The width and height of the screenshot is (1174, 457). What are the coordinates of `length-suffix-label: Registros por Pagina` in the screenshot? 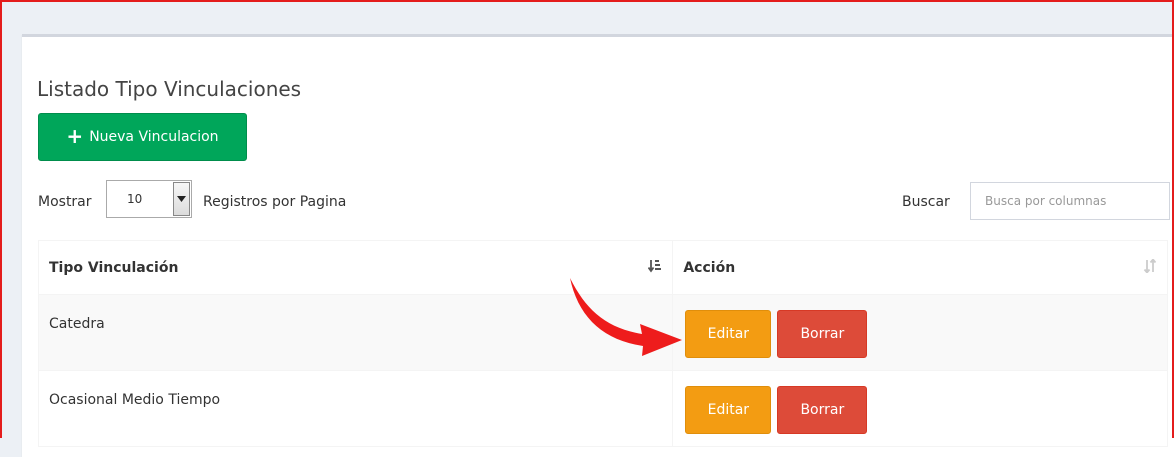 It's located at (275, 202).